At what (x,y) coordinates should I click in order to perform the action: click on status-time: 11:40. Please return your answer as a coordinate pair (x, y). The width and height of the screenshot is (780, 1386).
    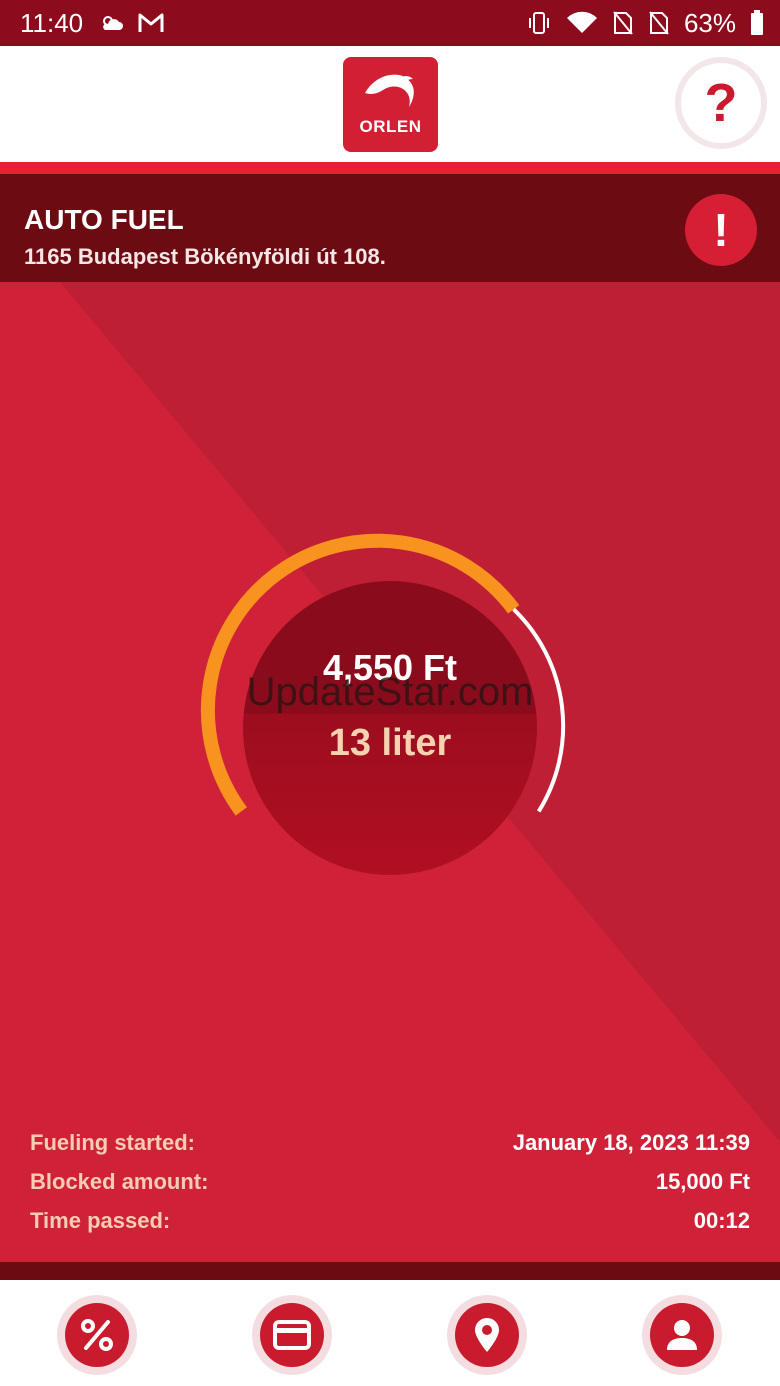
    Looking at the image, I should click on (52, 22).